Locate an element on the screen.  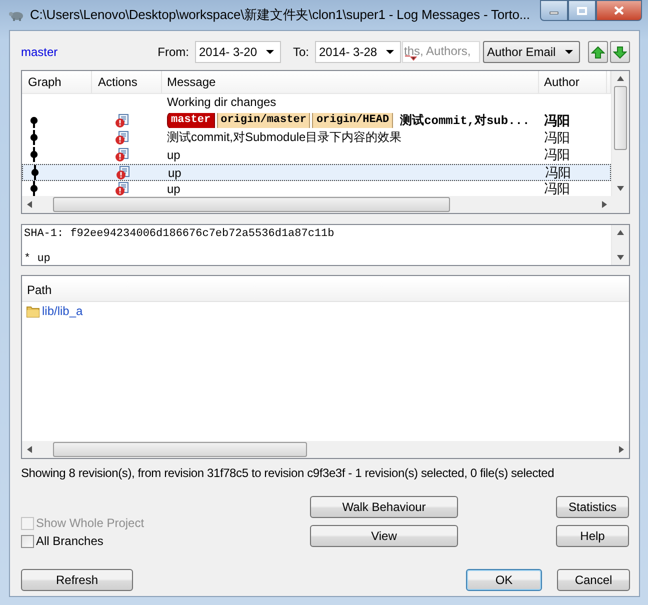
from-label: From: is located at coordinates (173, 52).